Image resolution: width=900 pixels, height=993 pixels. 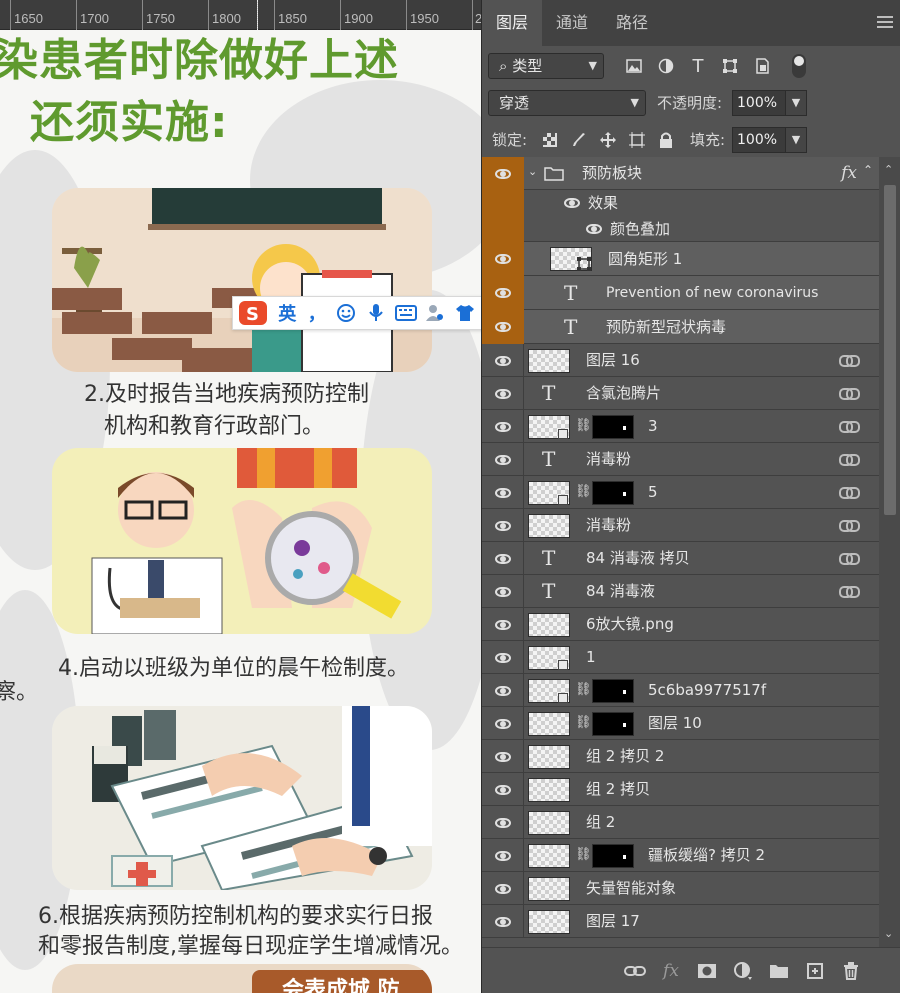 What do you see at coordinates (680, 624) in the screenshot?
I see `layer-row-pixel: 6放大镜.png` at bounding box center [680, 624].